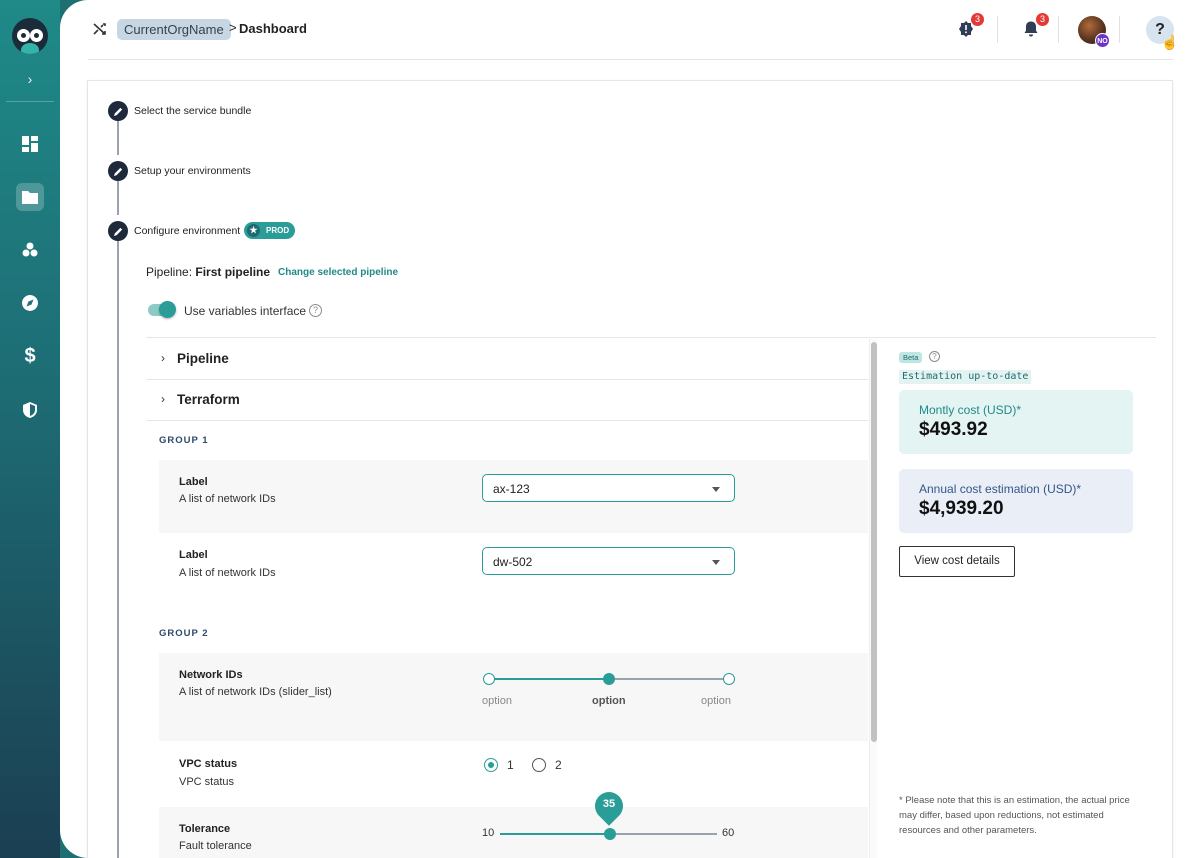  Describe the element at coordinates (187, 231) in the screenshot. I see `step-3-label: Configure environment` at that location.